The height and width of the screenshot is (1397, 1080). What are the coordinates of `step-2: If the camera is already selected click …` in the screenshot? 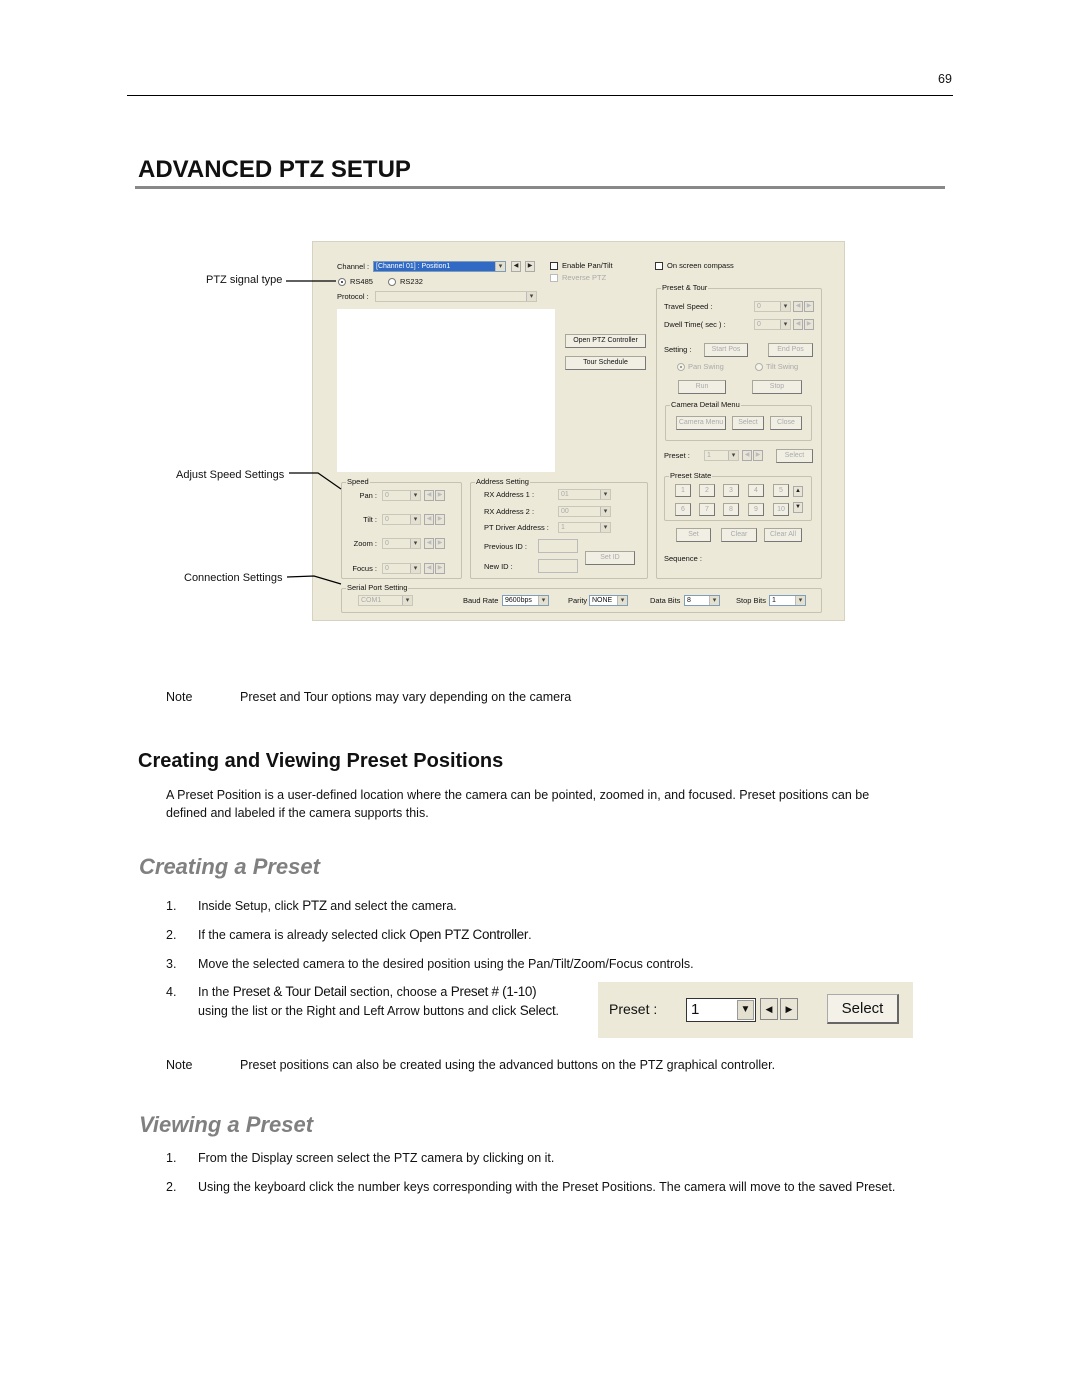 It's located at (365, 934).